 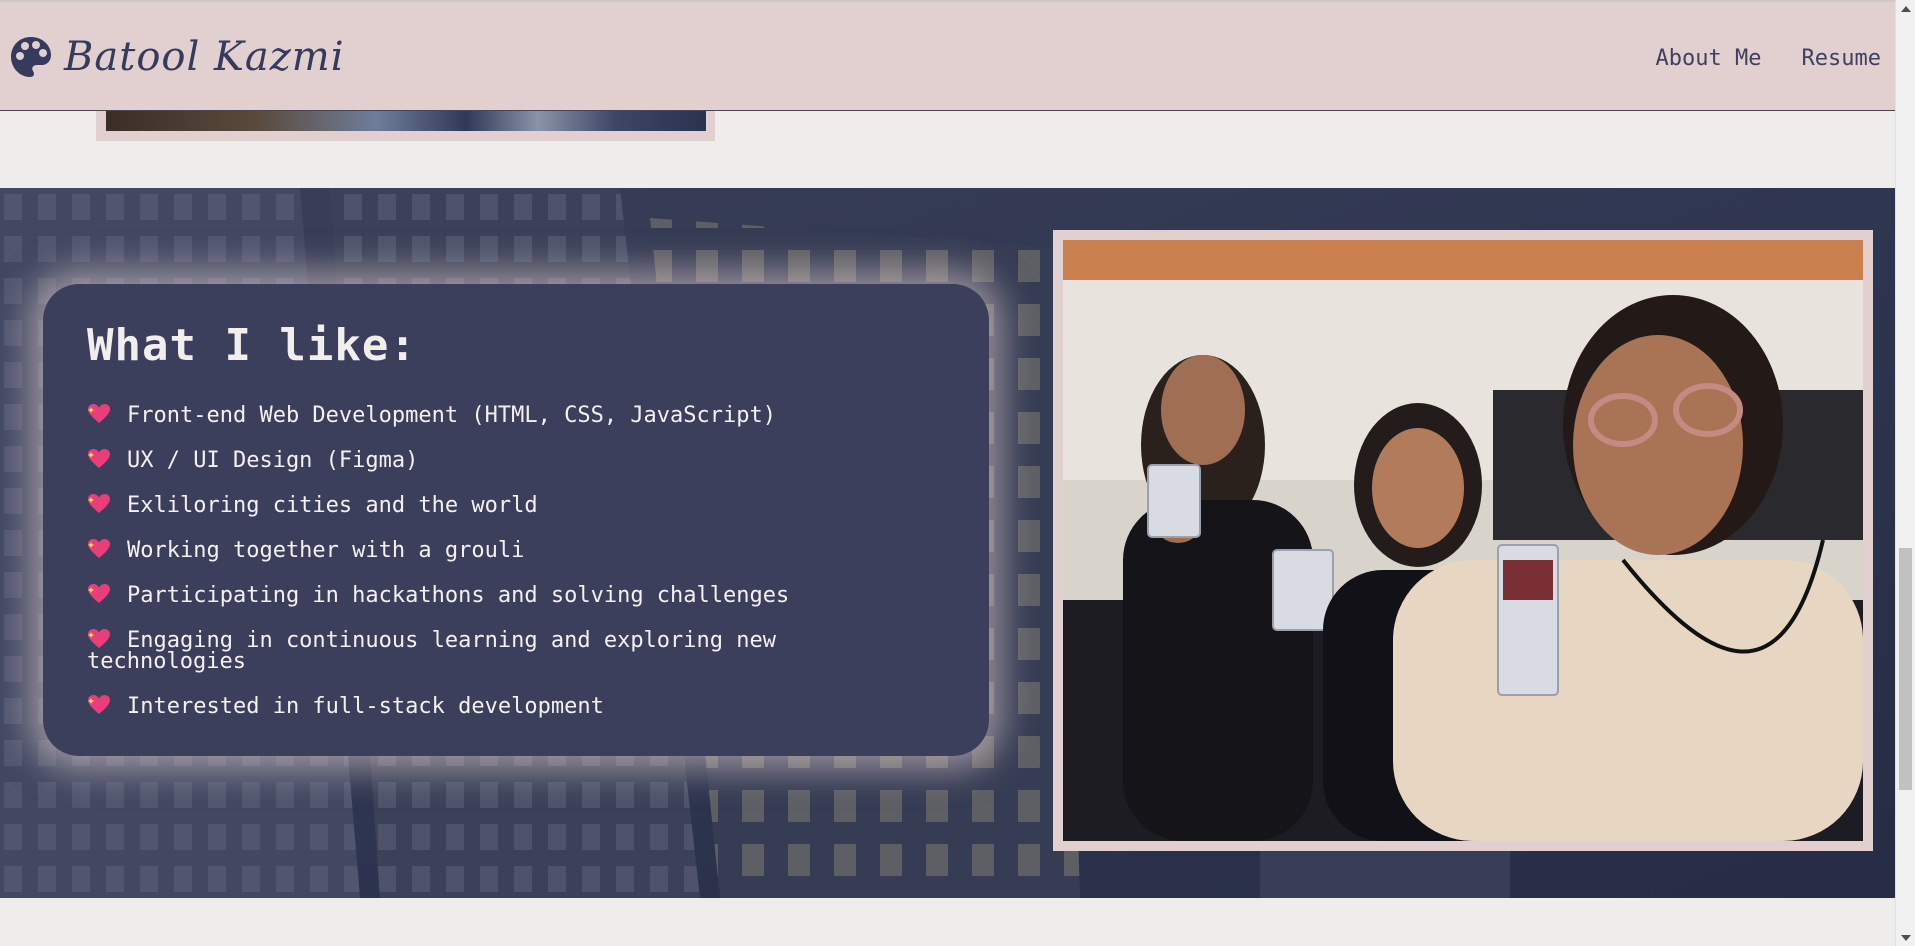 What do you see at coordinates (1905, 937) in the screenshot?
I see `scroll-down-arrow-icon` at bounding box center [1905, 937].